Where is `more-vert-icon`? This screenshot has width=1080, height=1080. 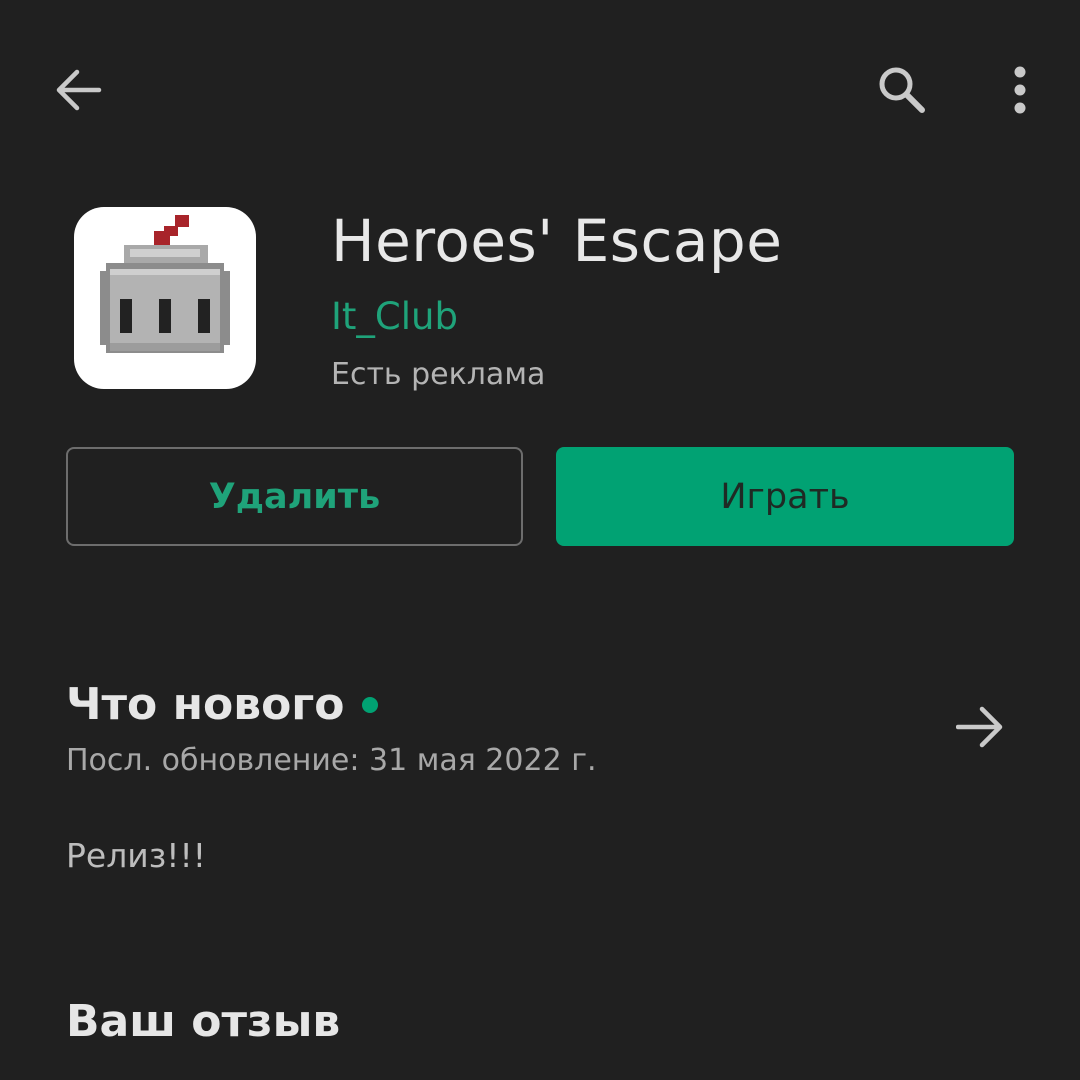
more-vert-icon is located at coordinates (1020, 90).